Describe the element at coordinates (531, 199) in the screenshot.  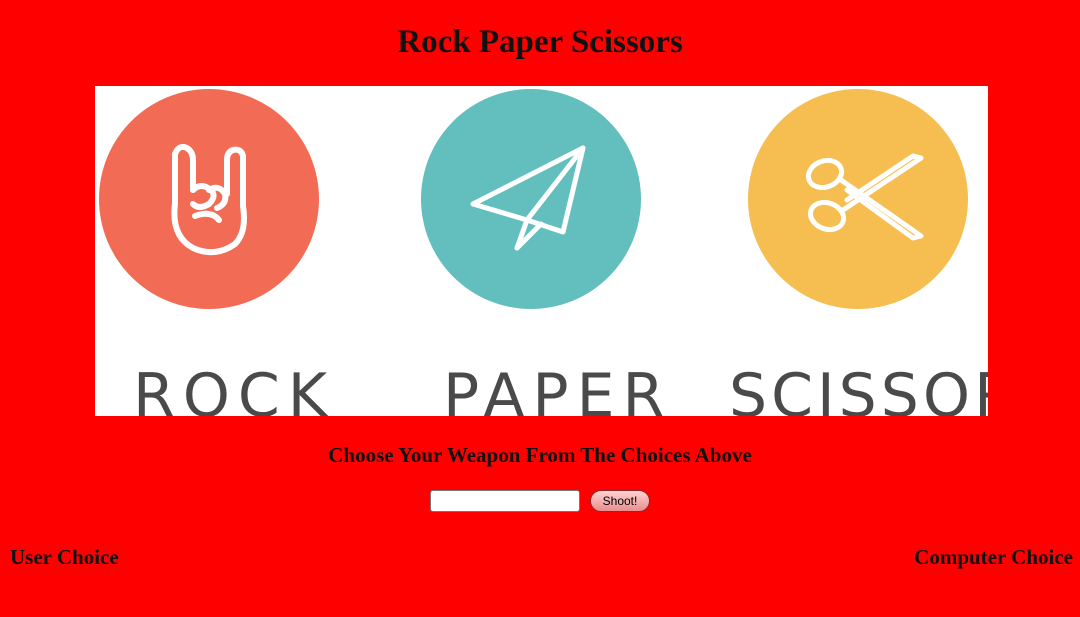
I see `paper-circle` at that location.